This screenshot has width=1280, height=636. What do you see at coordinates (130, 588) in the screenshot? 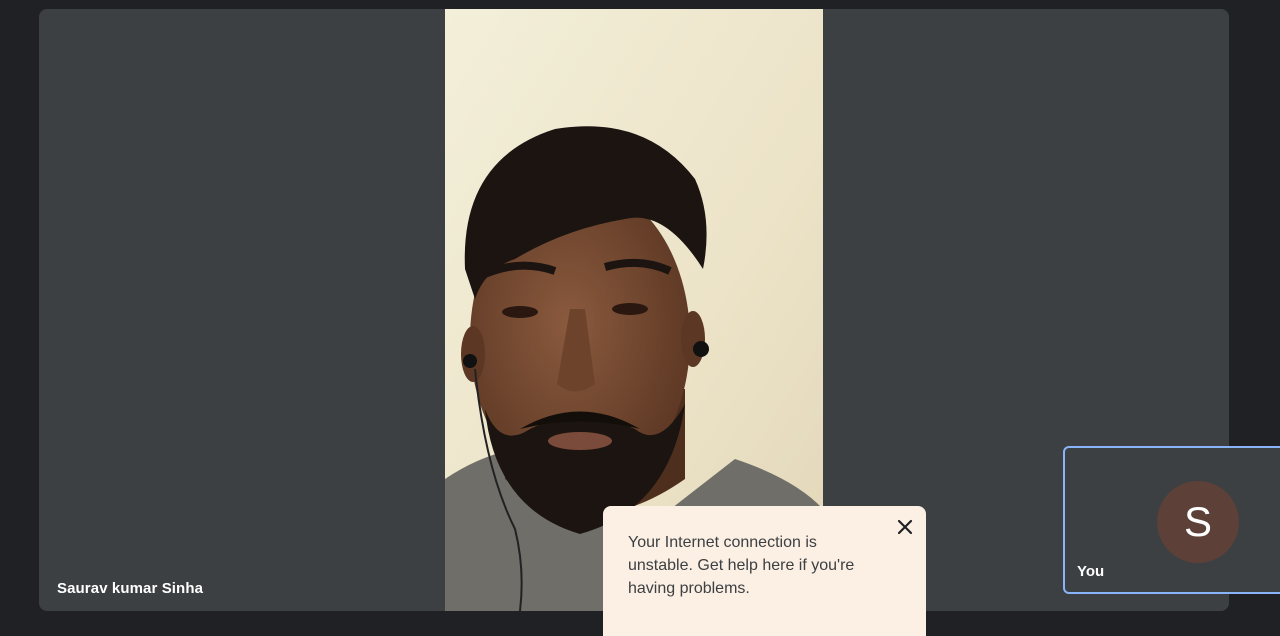
I see `participant-name: Saurav kumar Sinha` at bounding box center [130, 588].